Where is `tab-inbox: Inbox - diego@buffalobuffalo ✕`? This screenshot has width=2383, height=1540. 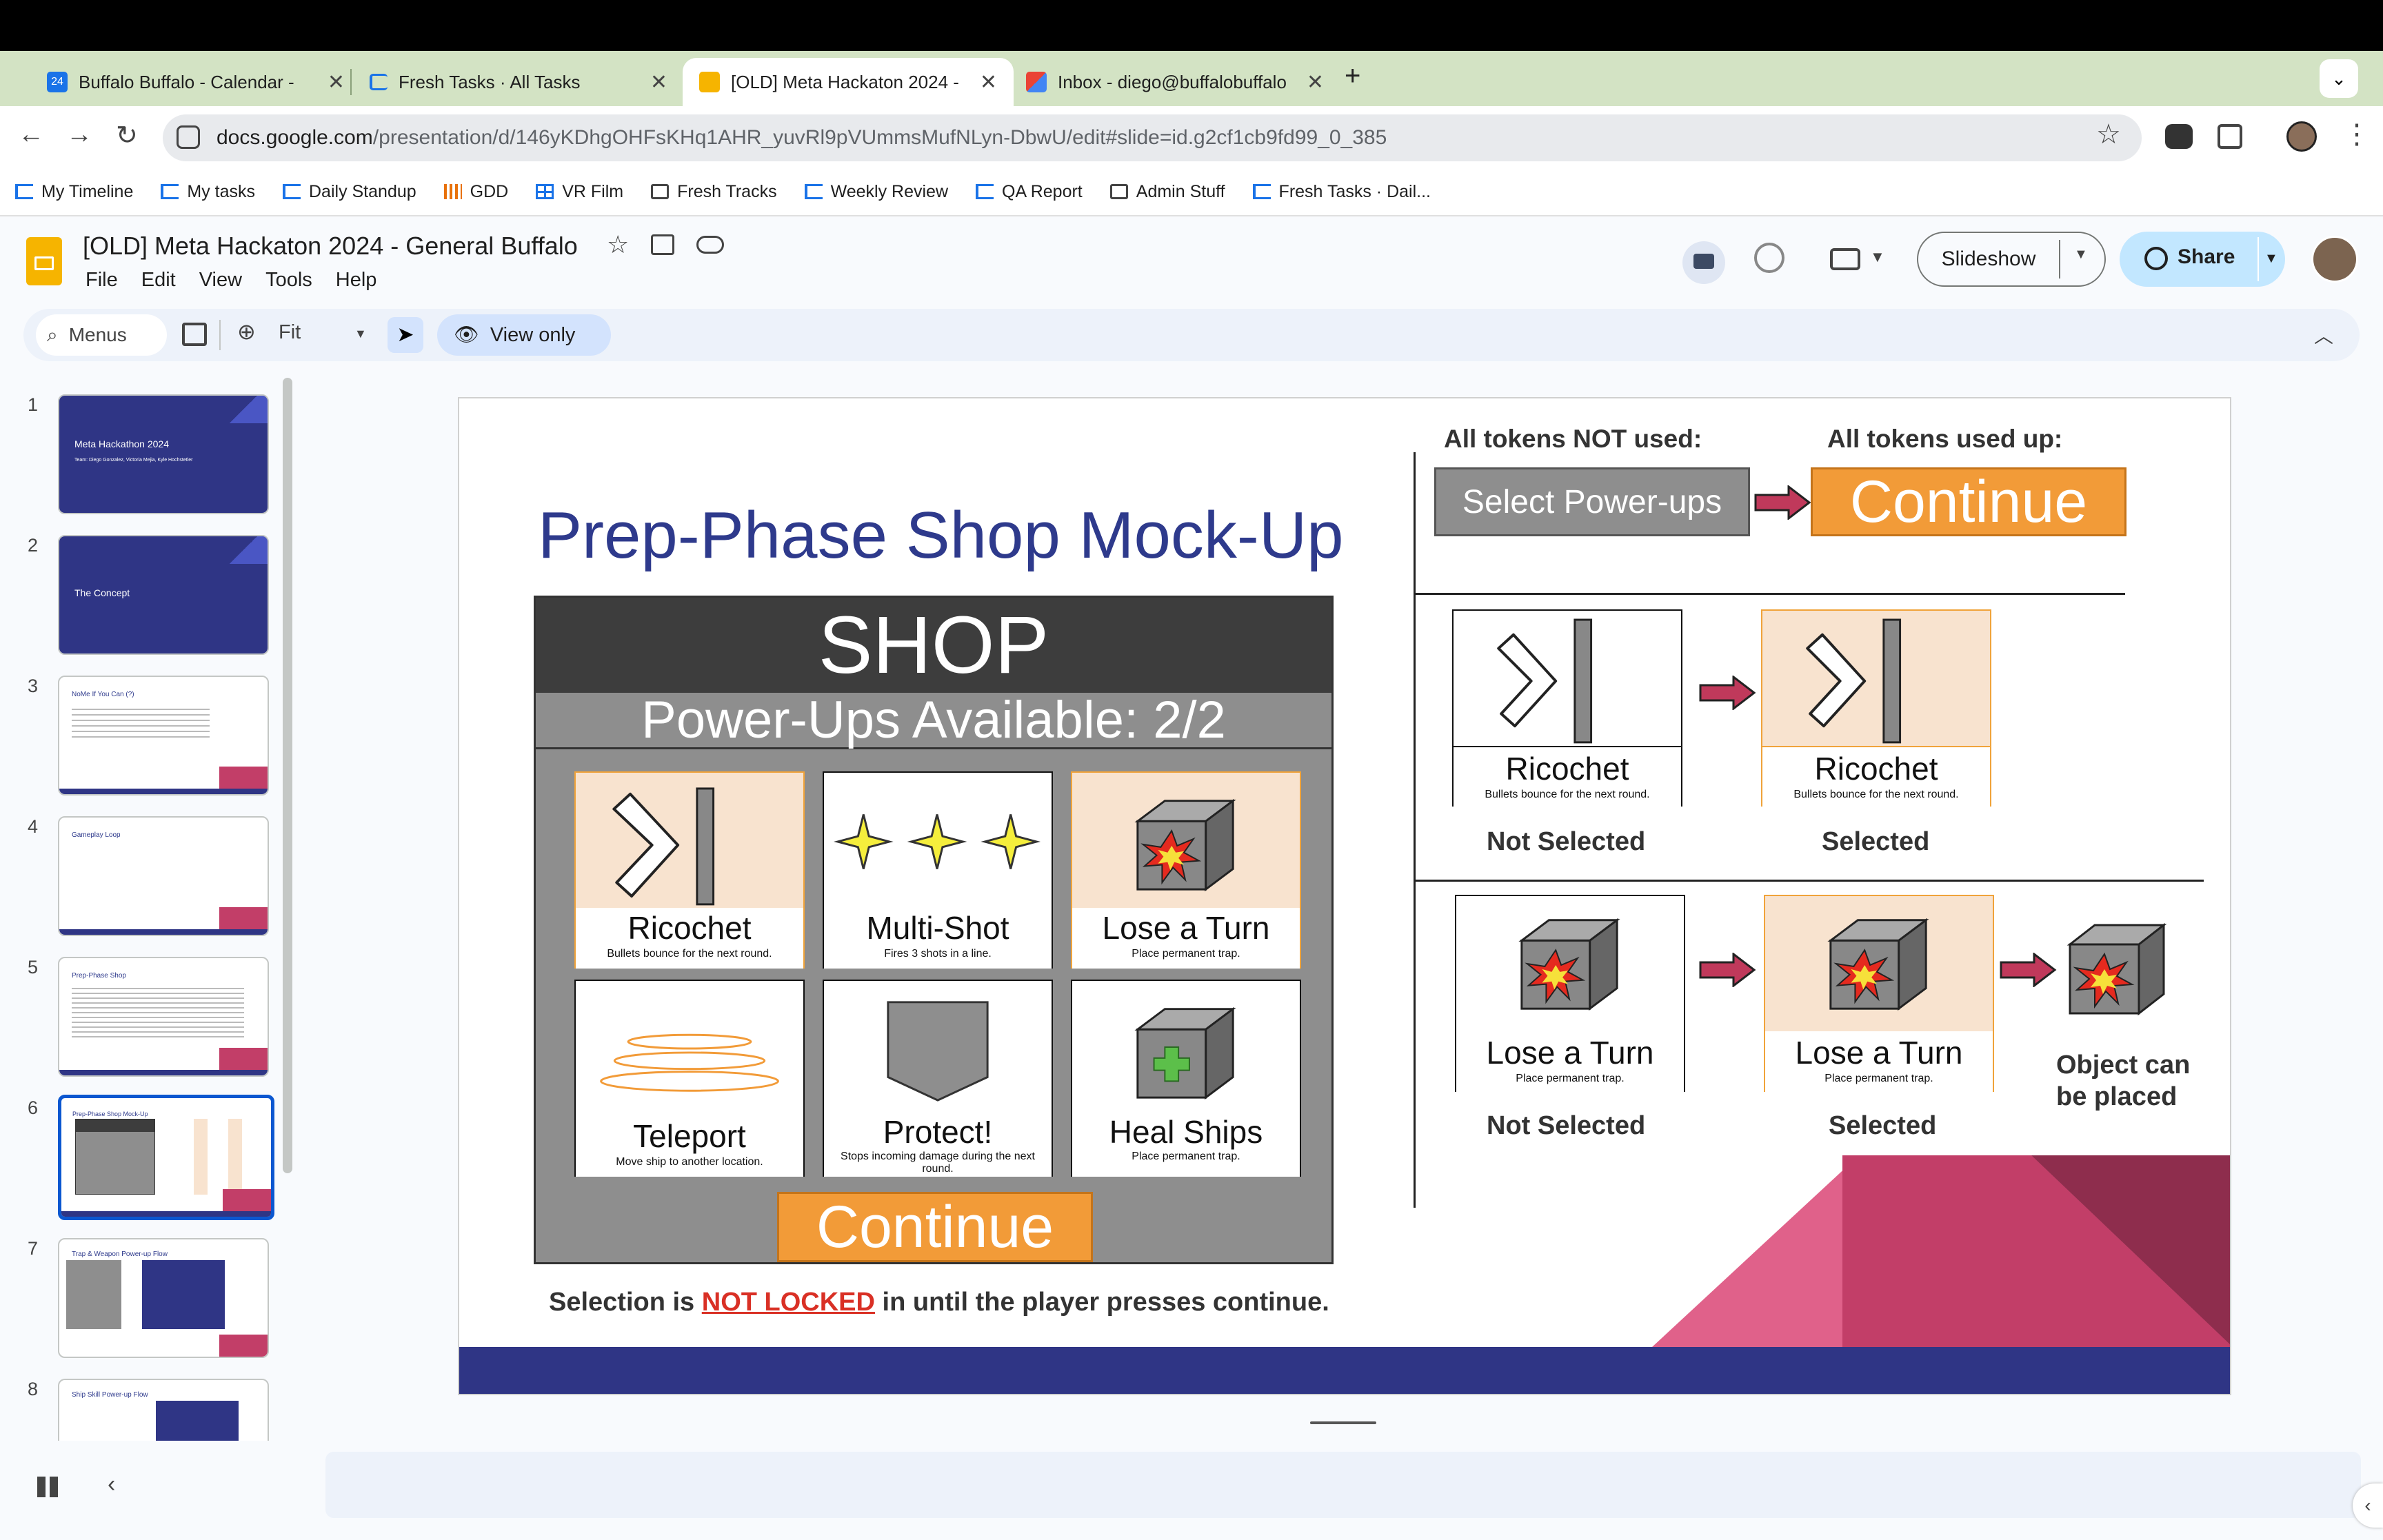 tab-inbox: Inbox - diego@buffalobuffalo ✕ is located at coordinates (1174, 82).